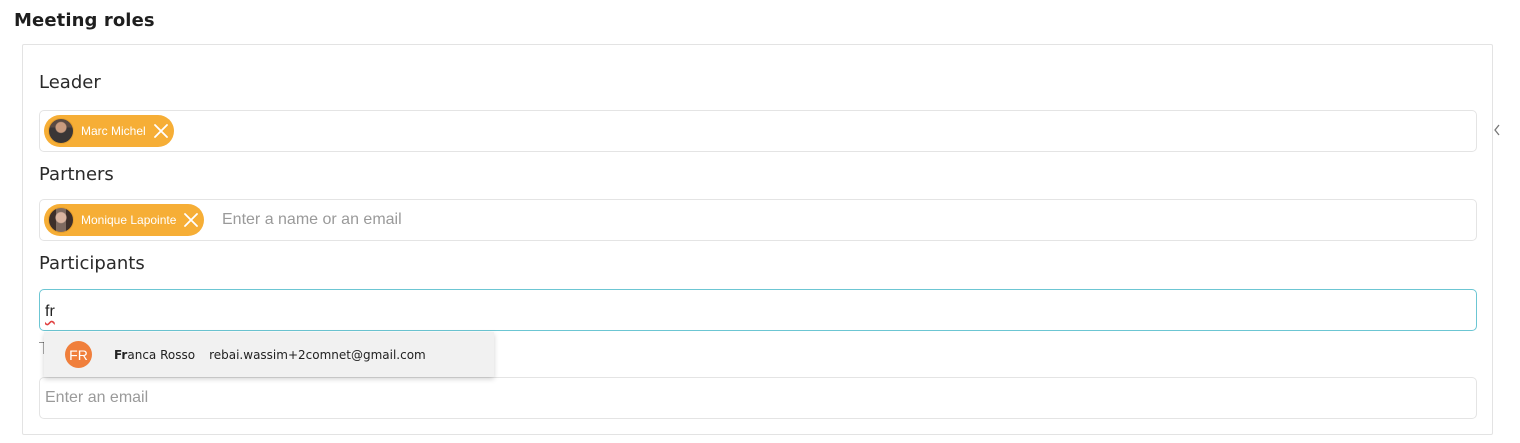 The width and height of the screenshot is (1520, 443). Describe the element at coordinates (312, 220) in the screenshot. I see `partners-input-placeholder: Enter a name or an email` at that location.